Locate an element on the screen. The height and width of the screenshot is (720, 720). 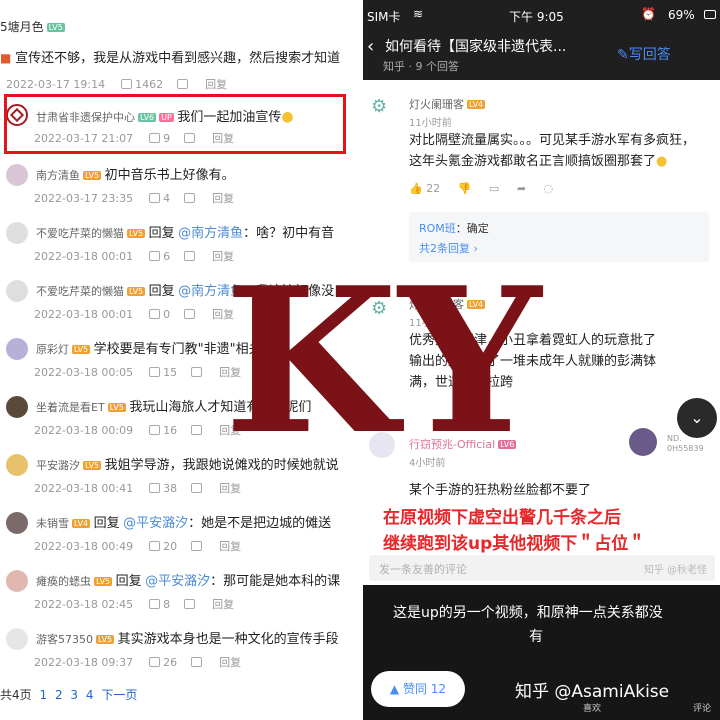
highlight-box is located at coordinates (175, 124).